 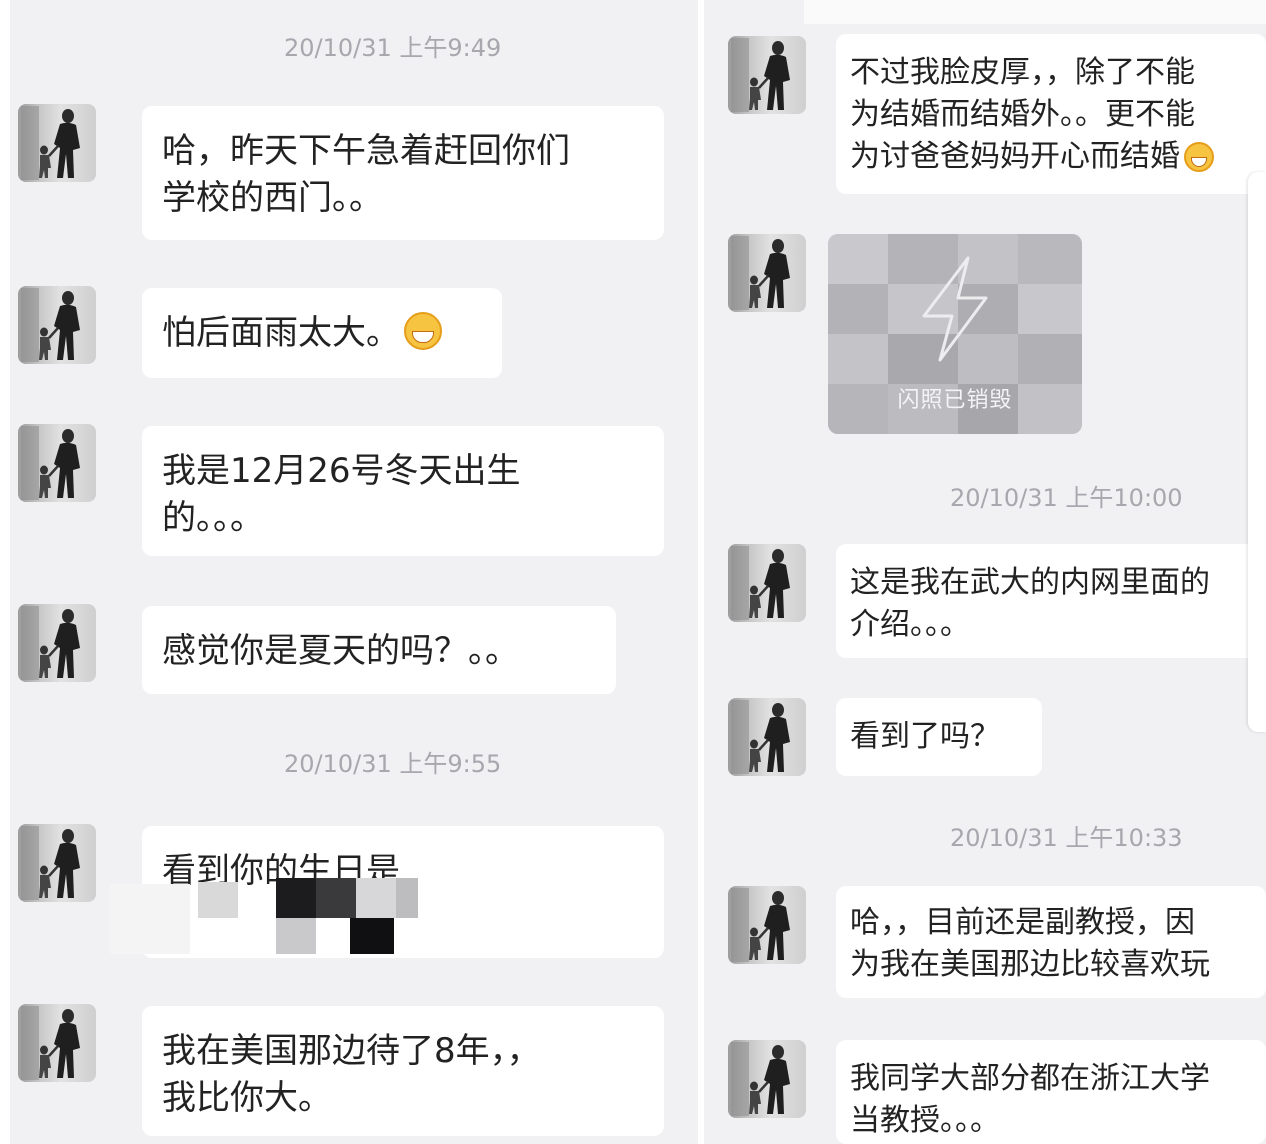 What do you see at coordinates (1022, 72) in the screenshot?
I see `message-text-line: 不过我脸皮厚，，除了不能` at bounding box center [1022, 72].